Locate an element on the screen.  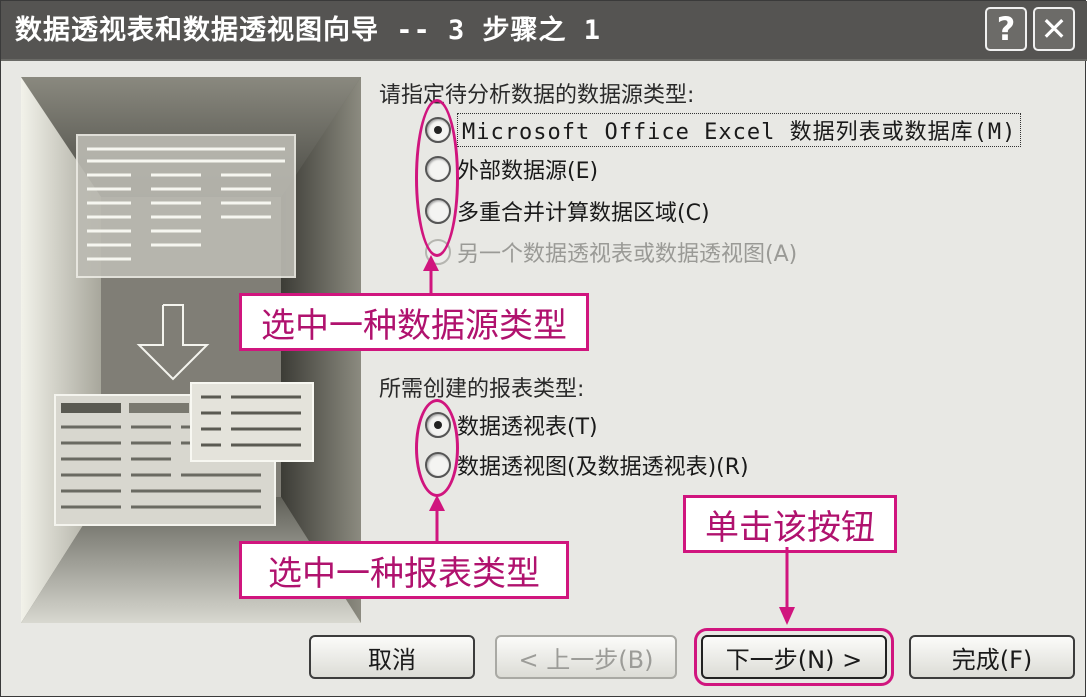
report-section-label: 所需创建的报表类型: is located at coordinates (482, 389).